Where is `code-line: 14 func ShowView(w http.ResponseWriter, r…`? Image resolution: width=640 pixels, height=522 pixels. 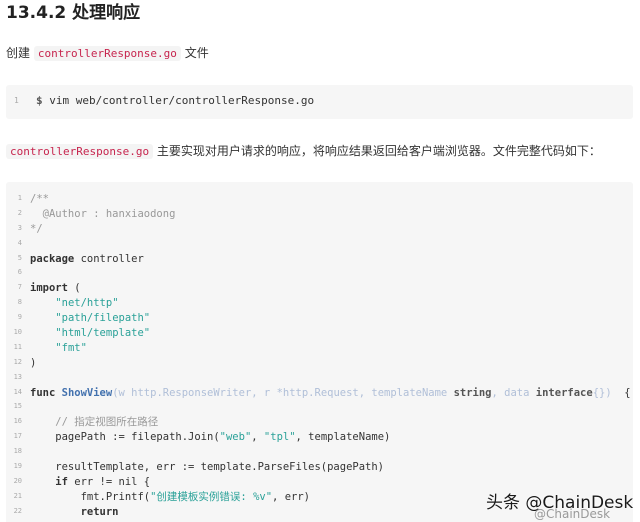 code-line: 14 func ShowView(w http.ResponseWriter, r… is located at coordinates (319, 393).